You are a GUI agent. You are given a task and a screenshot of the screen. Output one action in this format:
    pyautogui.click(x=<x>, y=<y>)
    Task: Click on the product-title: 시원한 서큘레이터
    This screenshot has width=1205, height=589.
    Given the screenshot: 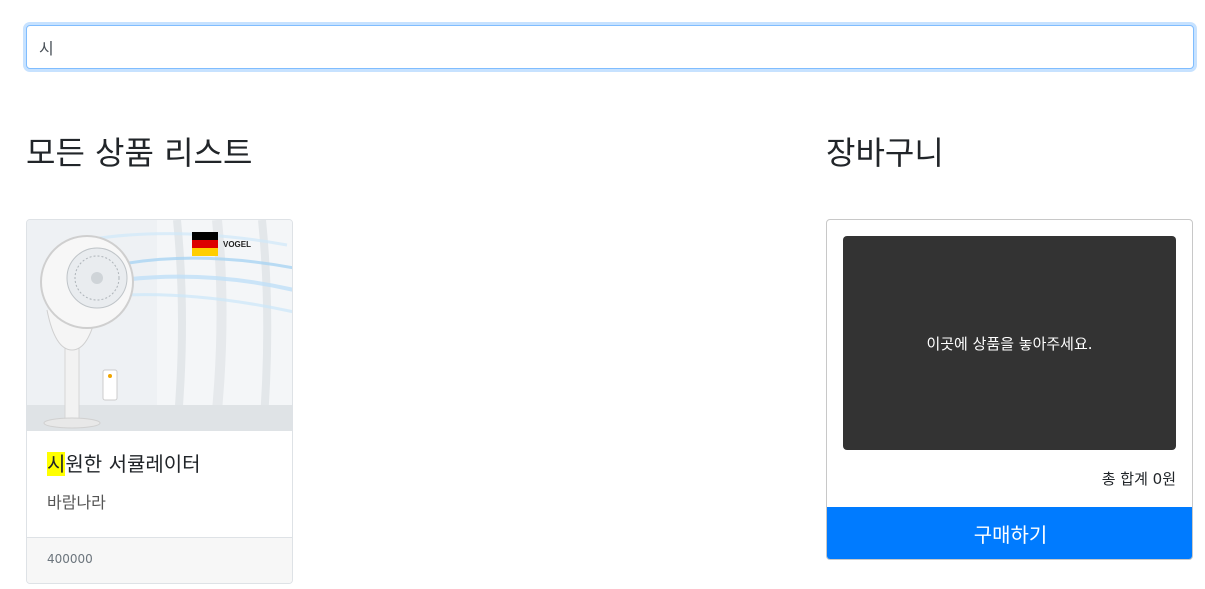 What is the action you would take?
    pyautogui.click(x=159, y=464)
    